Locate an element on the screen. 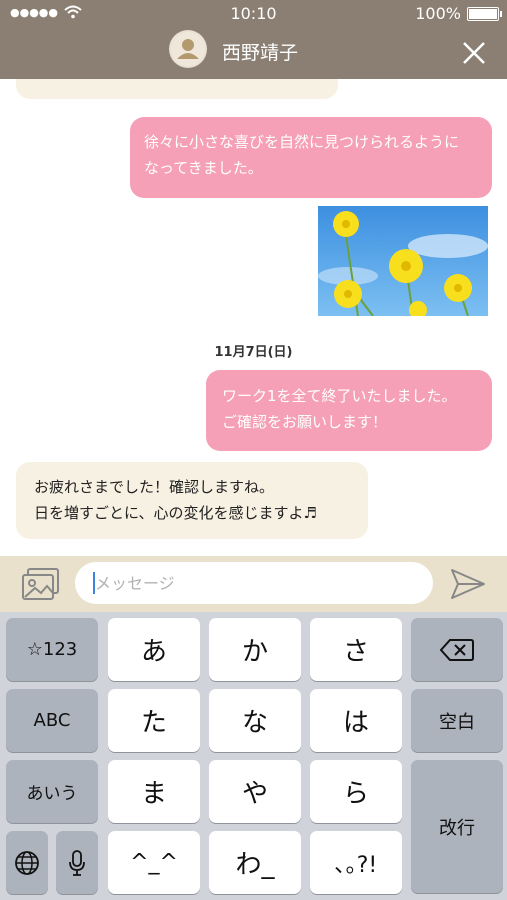 This screenshot has height=900, width=507. microphone-key is located at coordinates (77, 862).